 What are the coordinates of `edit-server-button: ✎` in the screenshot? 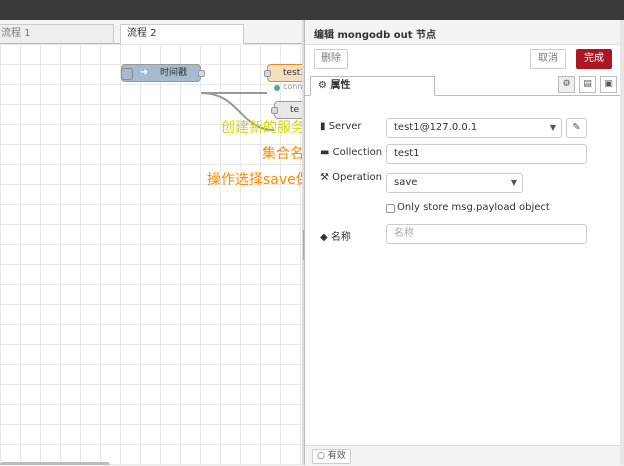 It's located at (576, 128).